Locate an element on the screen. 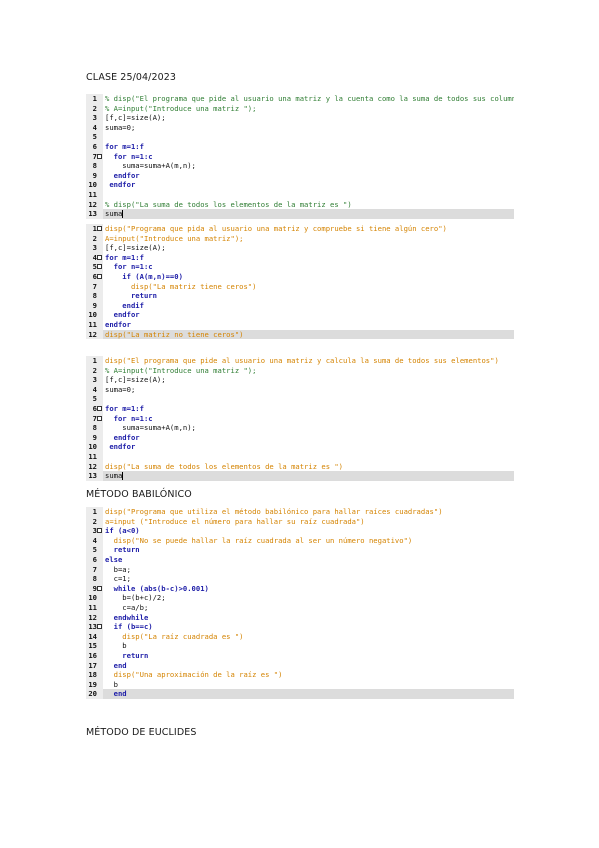 The image size is (599, 848). code-text: A=input("Introduce una matriz"); is located at coordinates (174, 238).